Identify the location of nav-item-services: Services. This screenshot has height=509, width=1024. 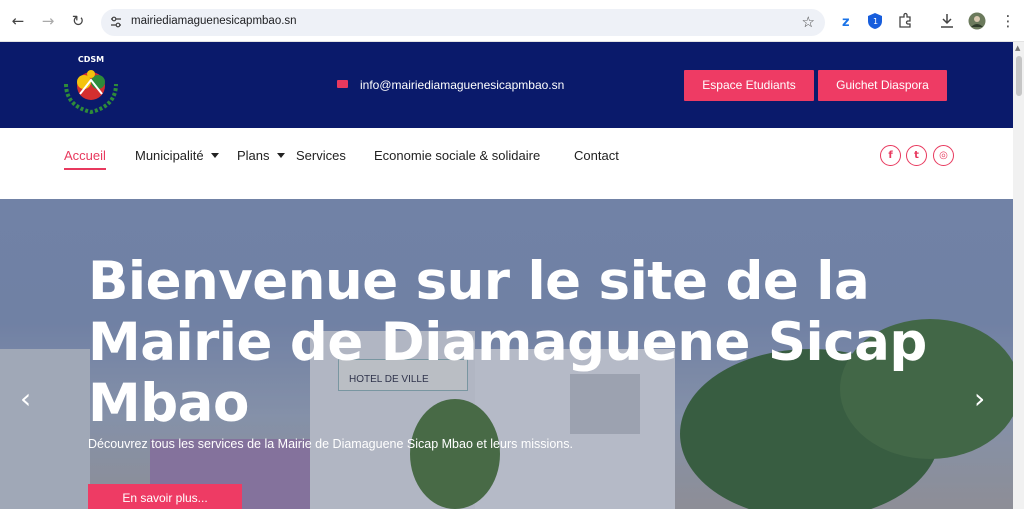
(321, 155).